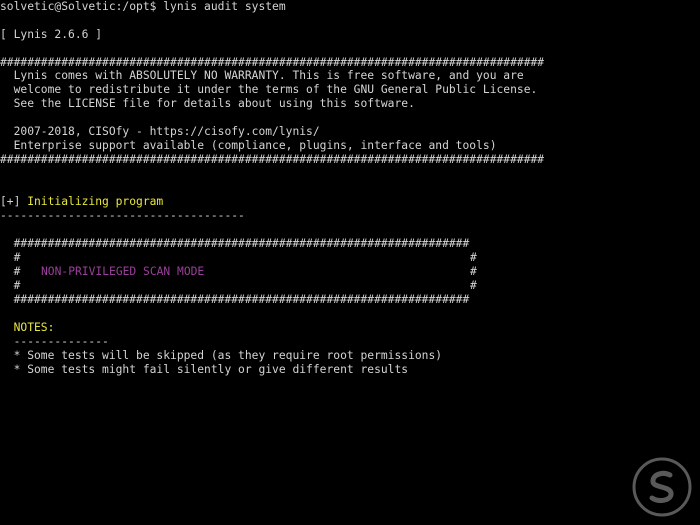 This screenshot has width=700, height=525. Describe the element at coordinates (10, 285) in the screenshot. I see `mode-box-left-edge-3: #` at that location.